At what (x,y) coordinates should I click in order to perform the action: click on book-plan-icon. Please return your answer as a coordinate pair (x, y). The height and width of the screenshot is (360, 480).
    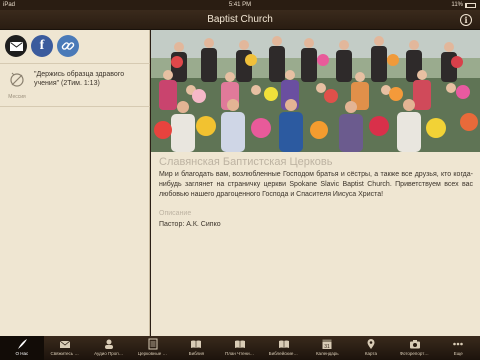
    Looking at the image, I should click on (240, 344).